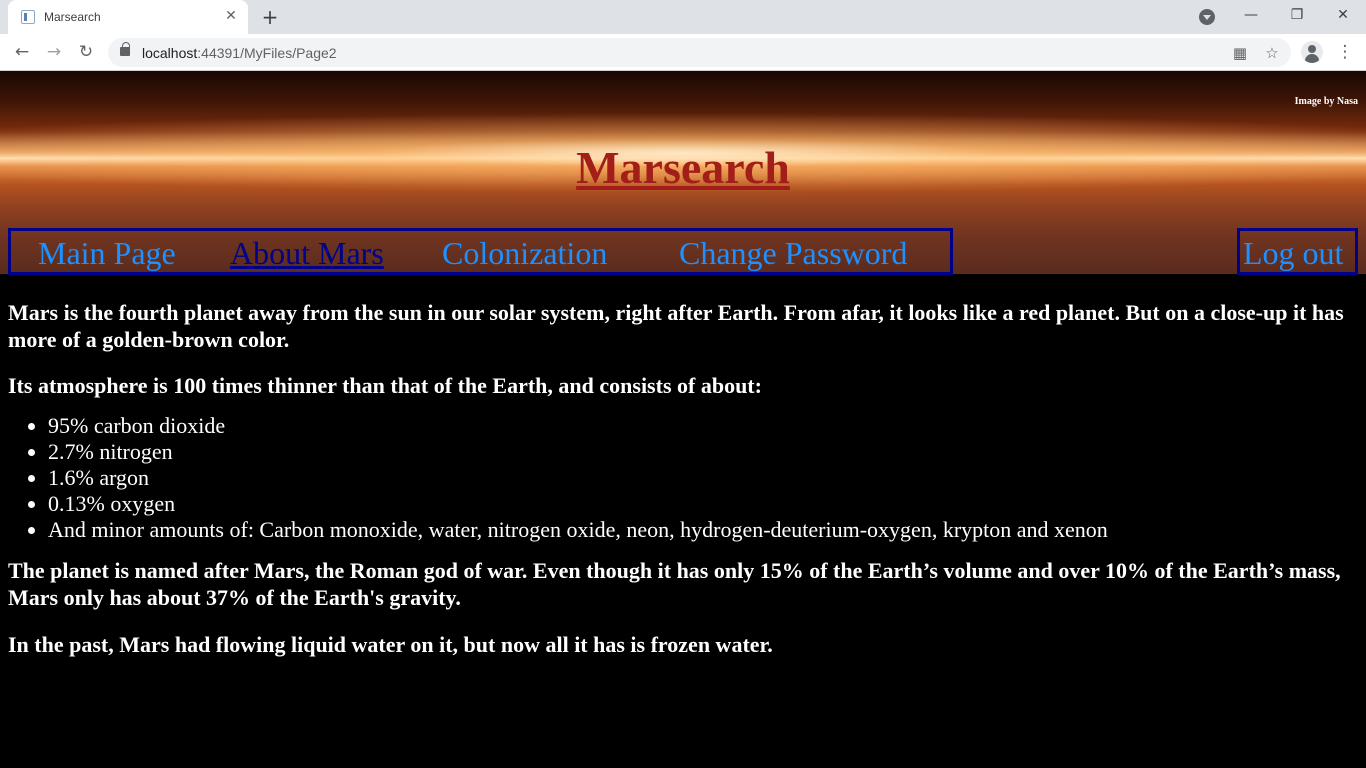 This screenshot has width=1366, height=768. I want to click on browser-tab: Marsearch ✕, so click(128, 17).